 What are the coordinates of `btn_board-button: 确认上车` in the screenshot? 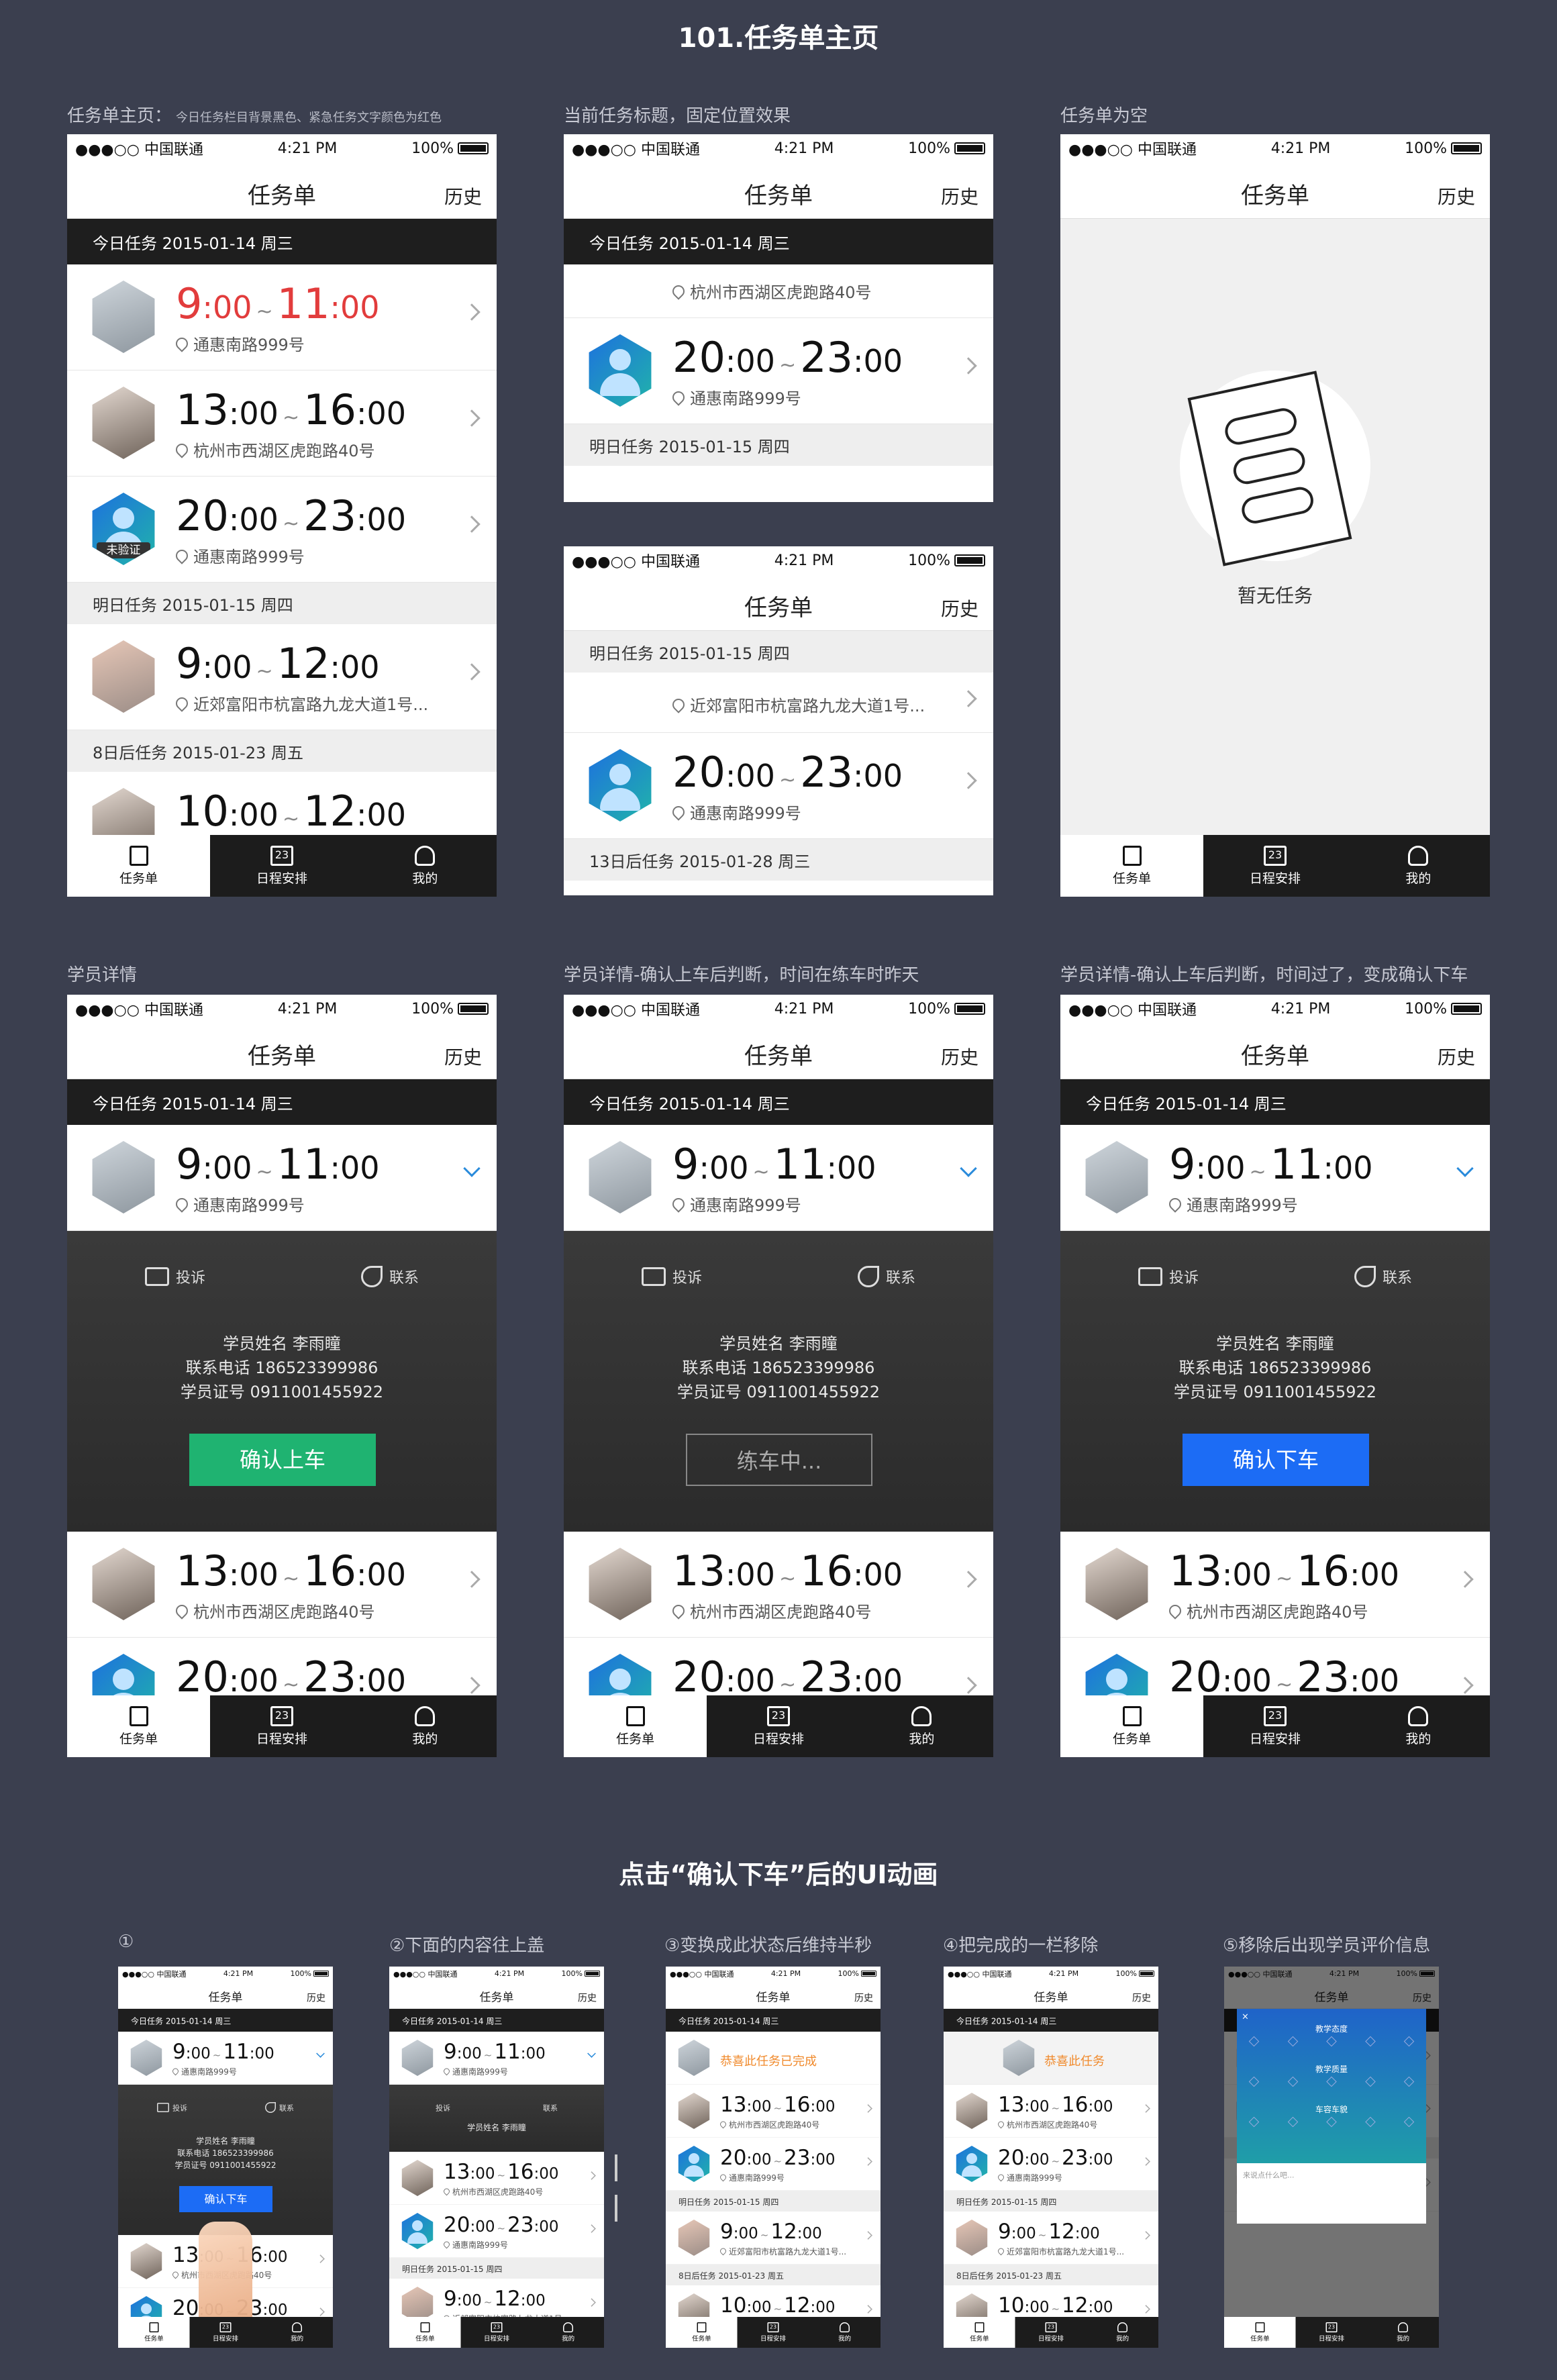 It's located at (283, 1460).